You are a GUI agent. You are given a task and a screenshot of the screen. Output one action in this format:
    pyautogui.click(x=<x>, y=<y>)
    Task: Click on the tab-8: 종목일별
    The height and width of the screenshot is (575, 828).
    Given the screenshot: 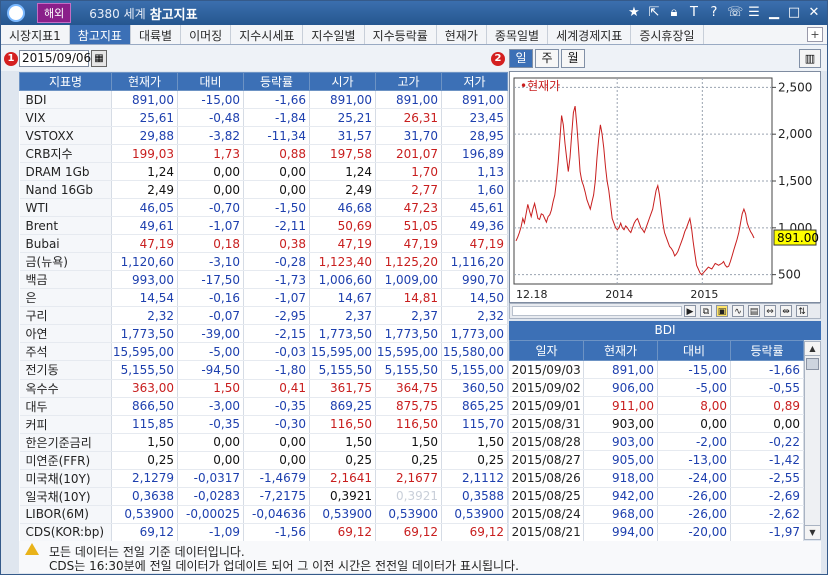 What is the action you would take?
    pyautogui.click(x=518, y=34)
    